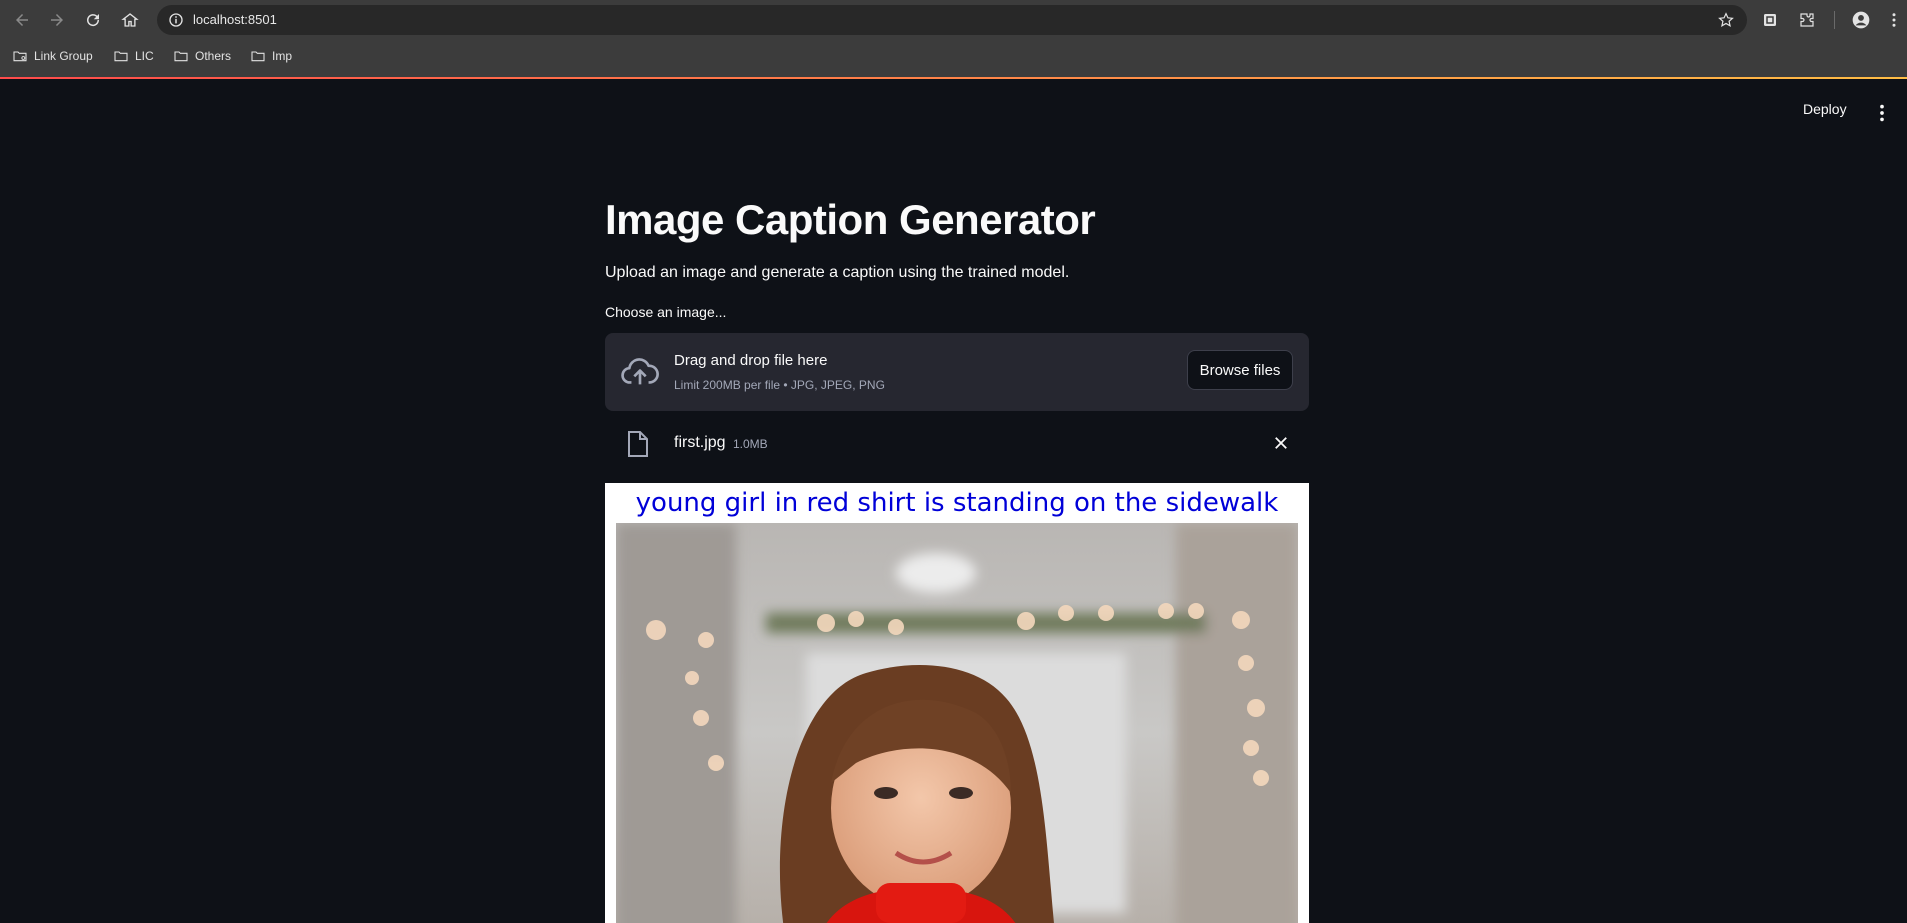 The height and width of the screenshot is (923, 1907). Describe the element at coordinates (271, 56) in the screenshot. I see `bookmark-imp: Imp` at that location.